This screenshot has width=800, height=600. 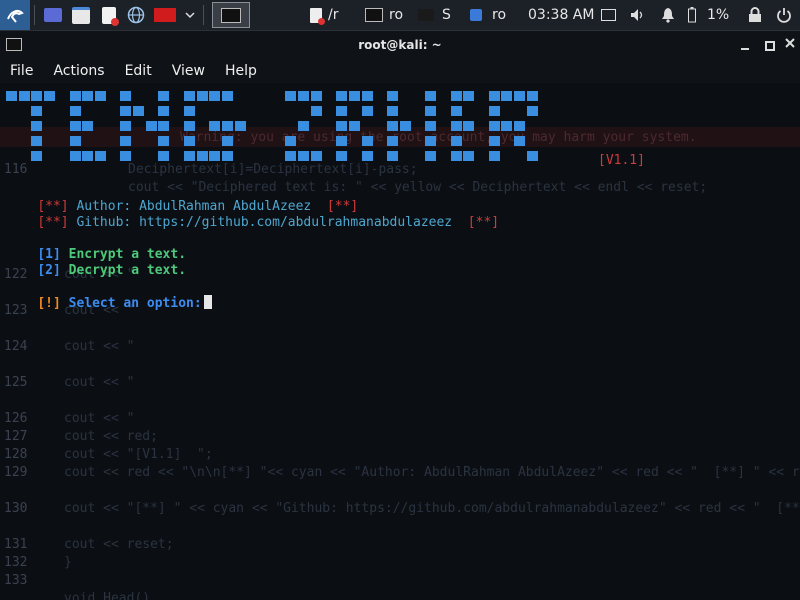 What do you see at coordinates (136, 15) in the screenshot?
I see `browser-icon` at bounding box center [136, 15].